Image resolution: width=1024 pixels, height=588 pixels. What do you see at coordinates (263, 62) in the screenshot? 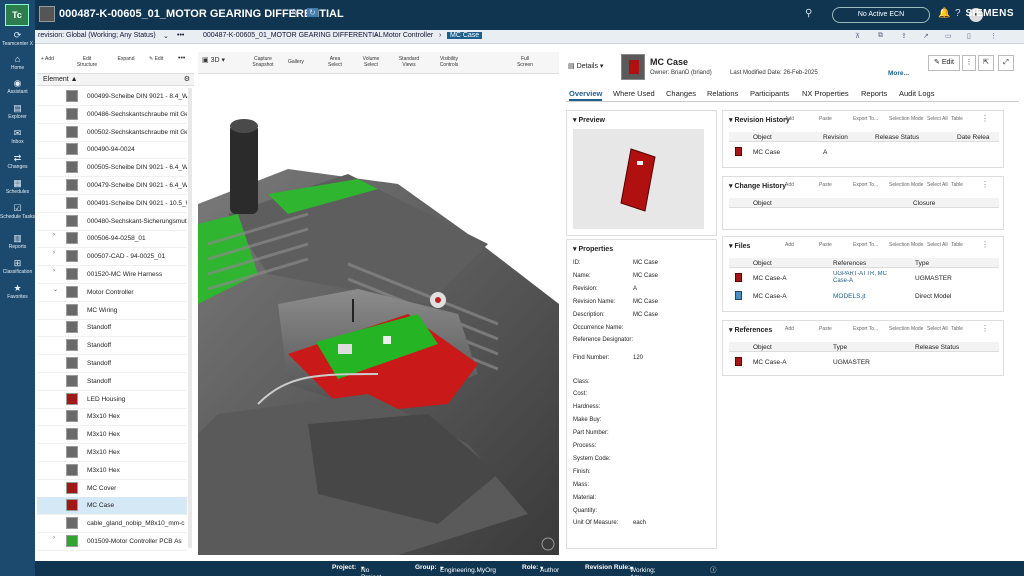
I see `capture-snapshot-button: Capture Snapshot` at bounding box center [263, 62].